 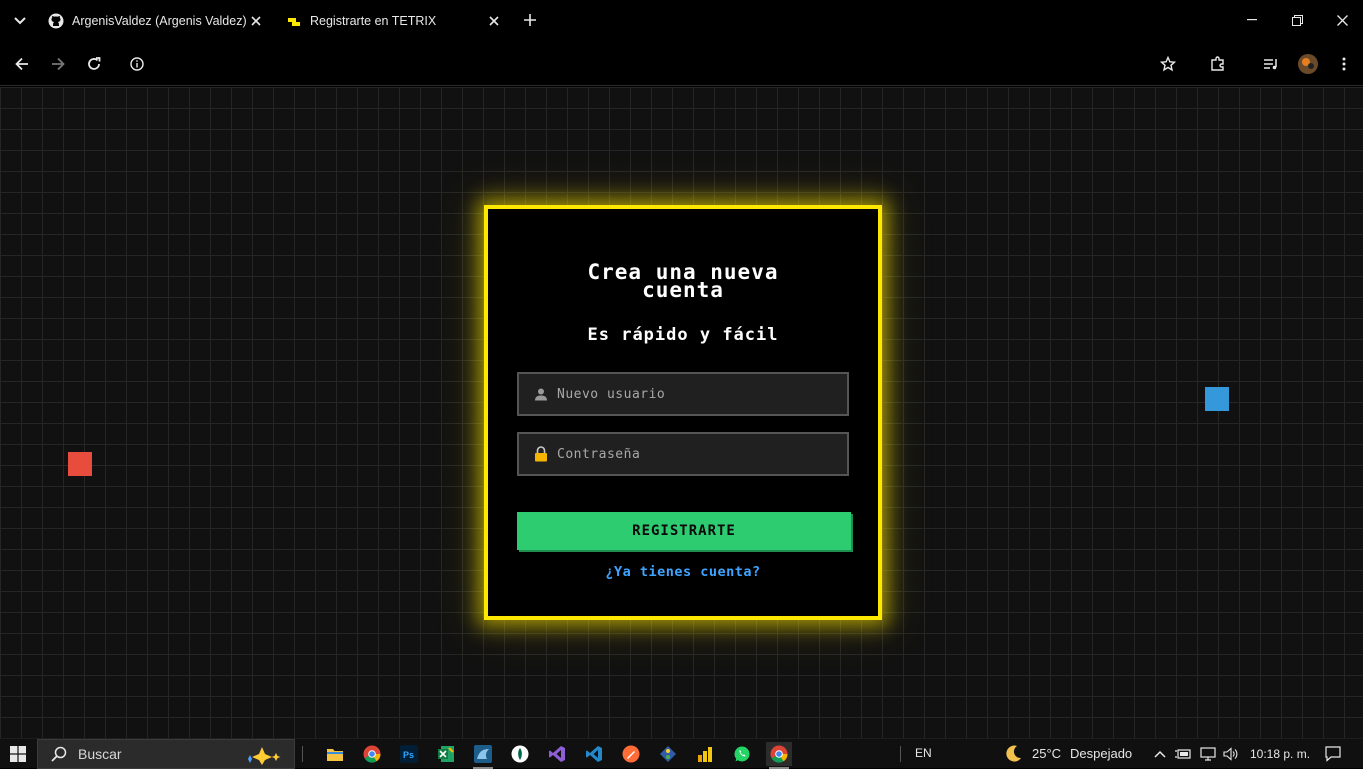 What do you see at coordinates (1208, 754) in the screenshot?
I see `network-icon` at bounding box center [1208, 754].